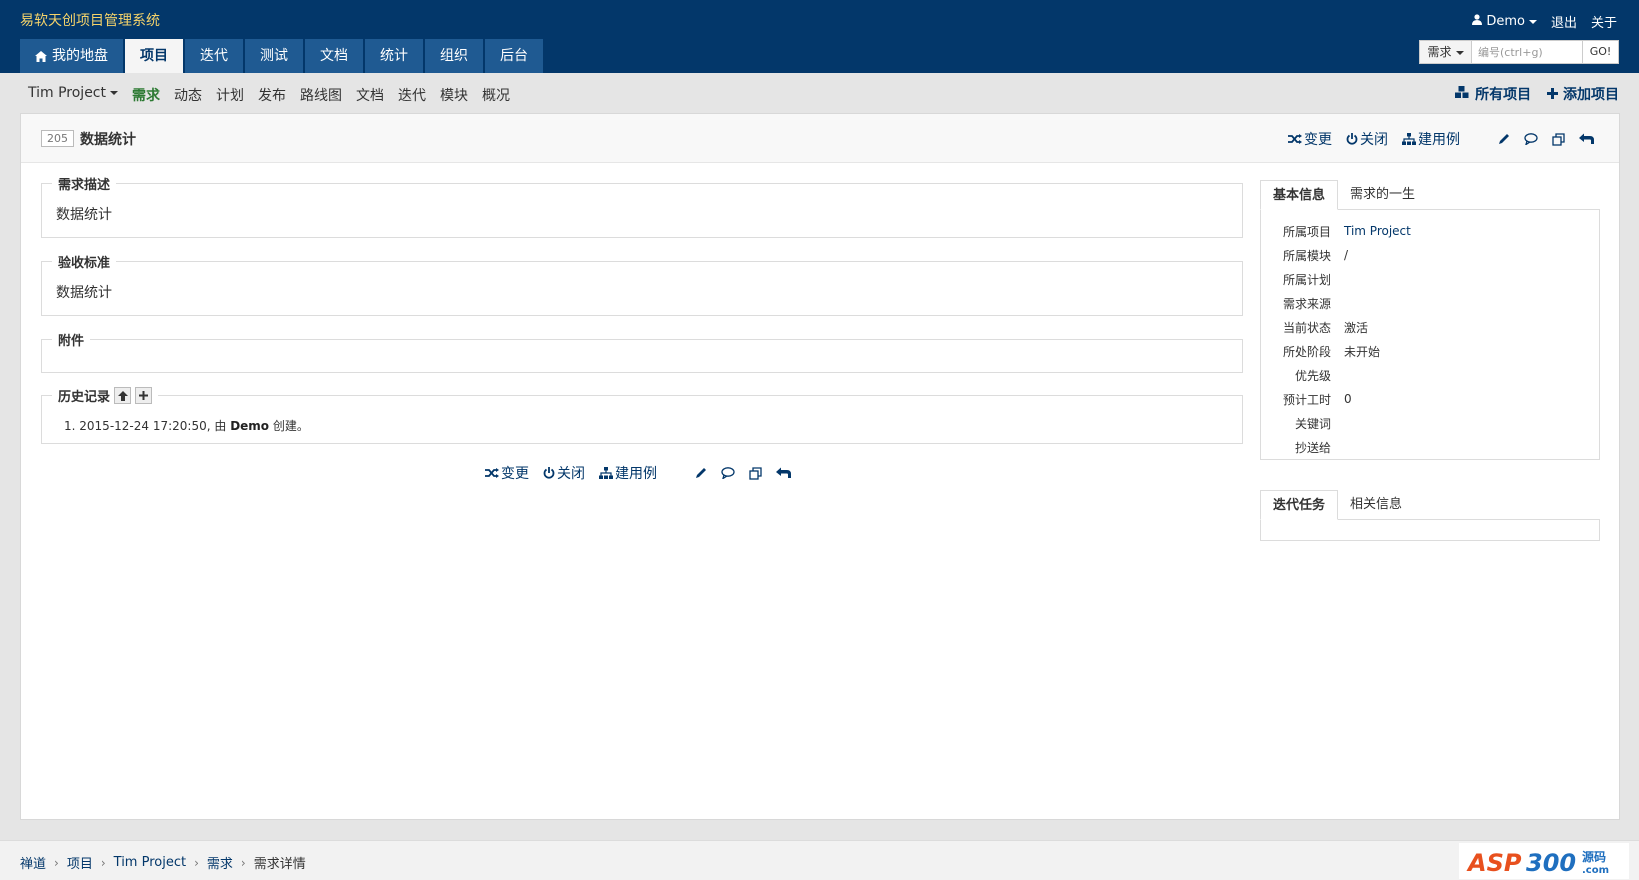 The height and width of the screenshot is (880, 1639). Describe the element at coordinates (1558, 139) in the screenshot. I see `copy-button` at that location.